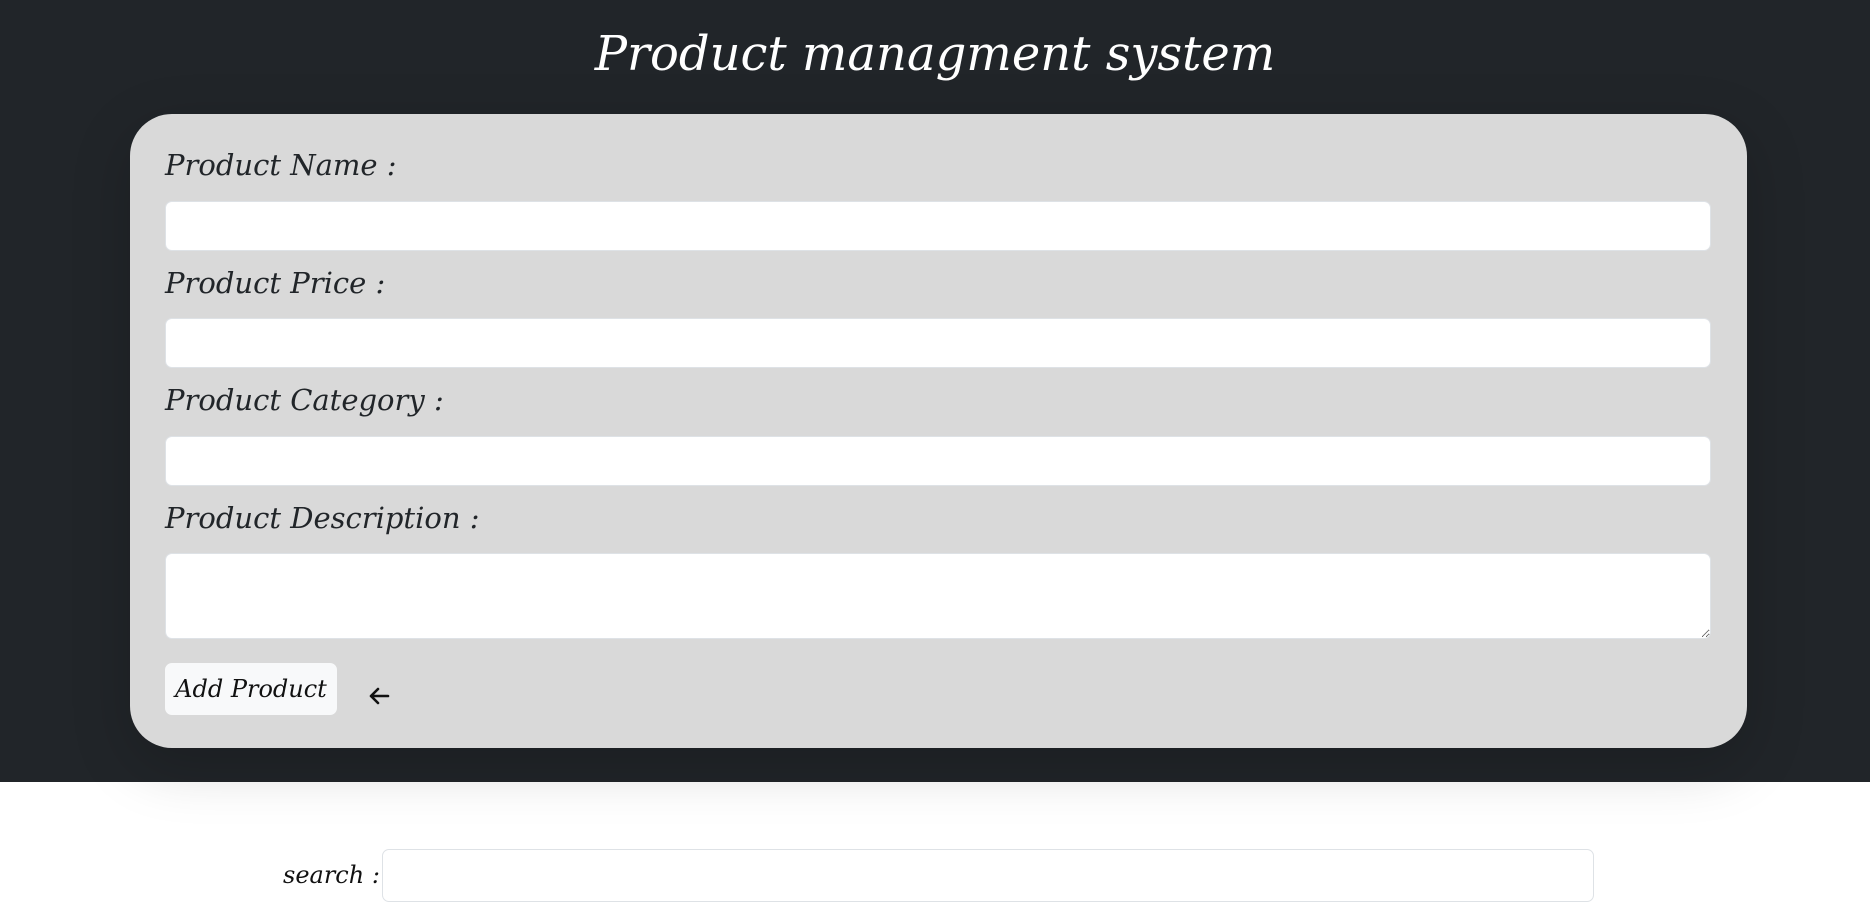 The width and height of the screenshot is (1870, 922). Describe the element at coordinates (938, 226) in the screenshot. I see `product-name-input` at that location.